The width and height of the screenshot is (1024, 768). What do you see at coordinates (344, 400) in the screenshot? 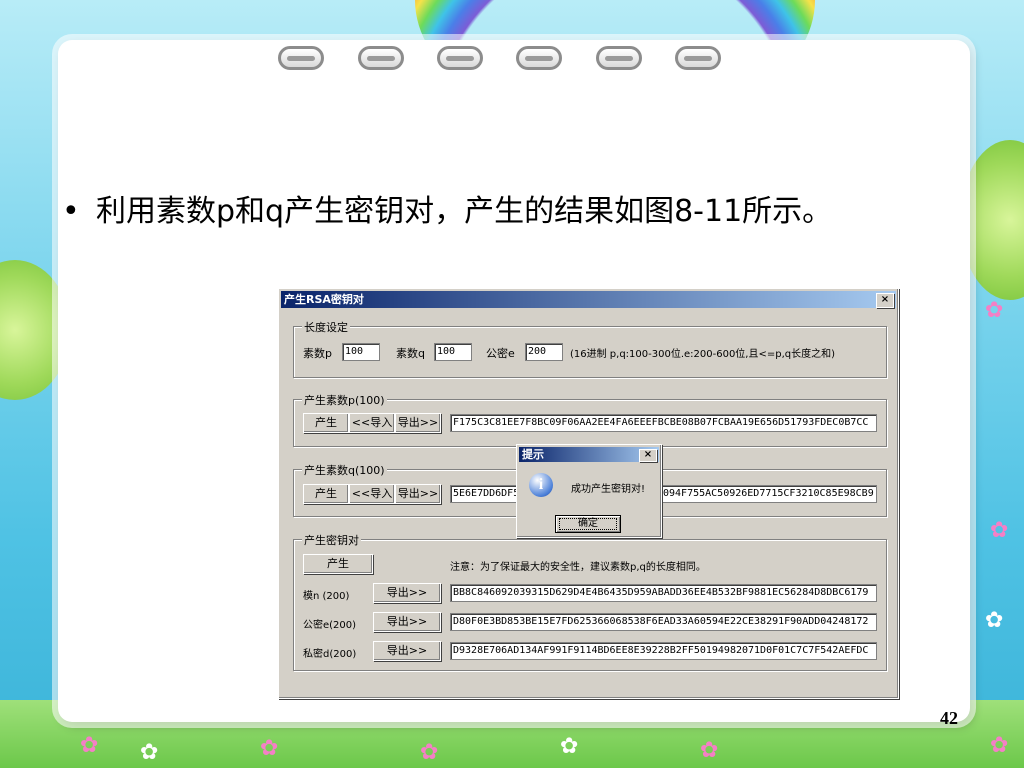
I see `group-legend: 产生素数p(100)` at bounding box center [344, 400].